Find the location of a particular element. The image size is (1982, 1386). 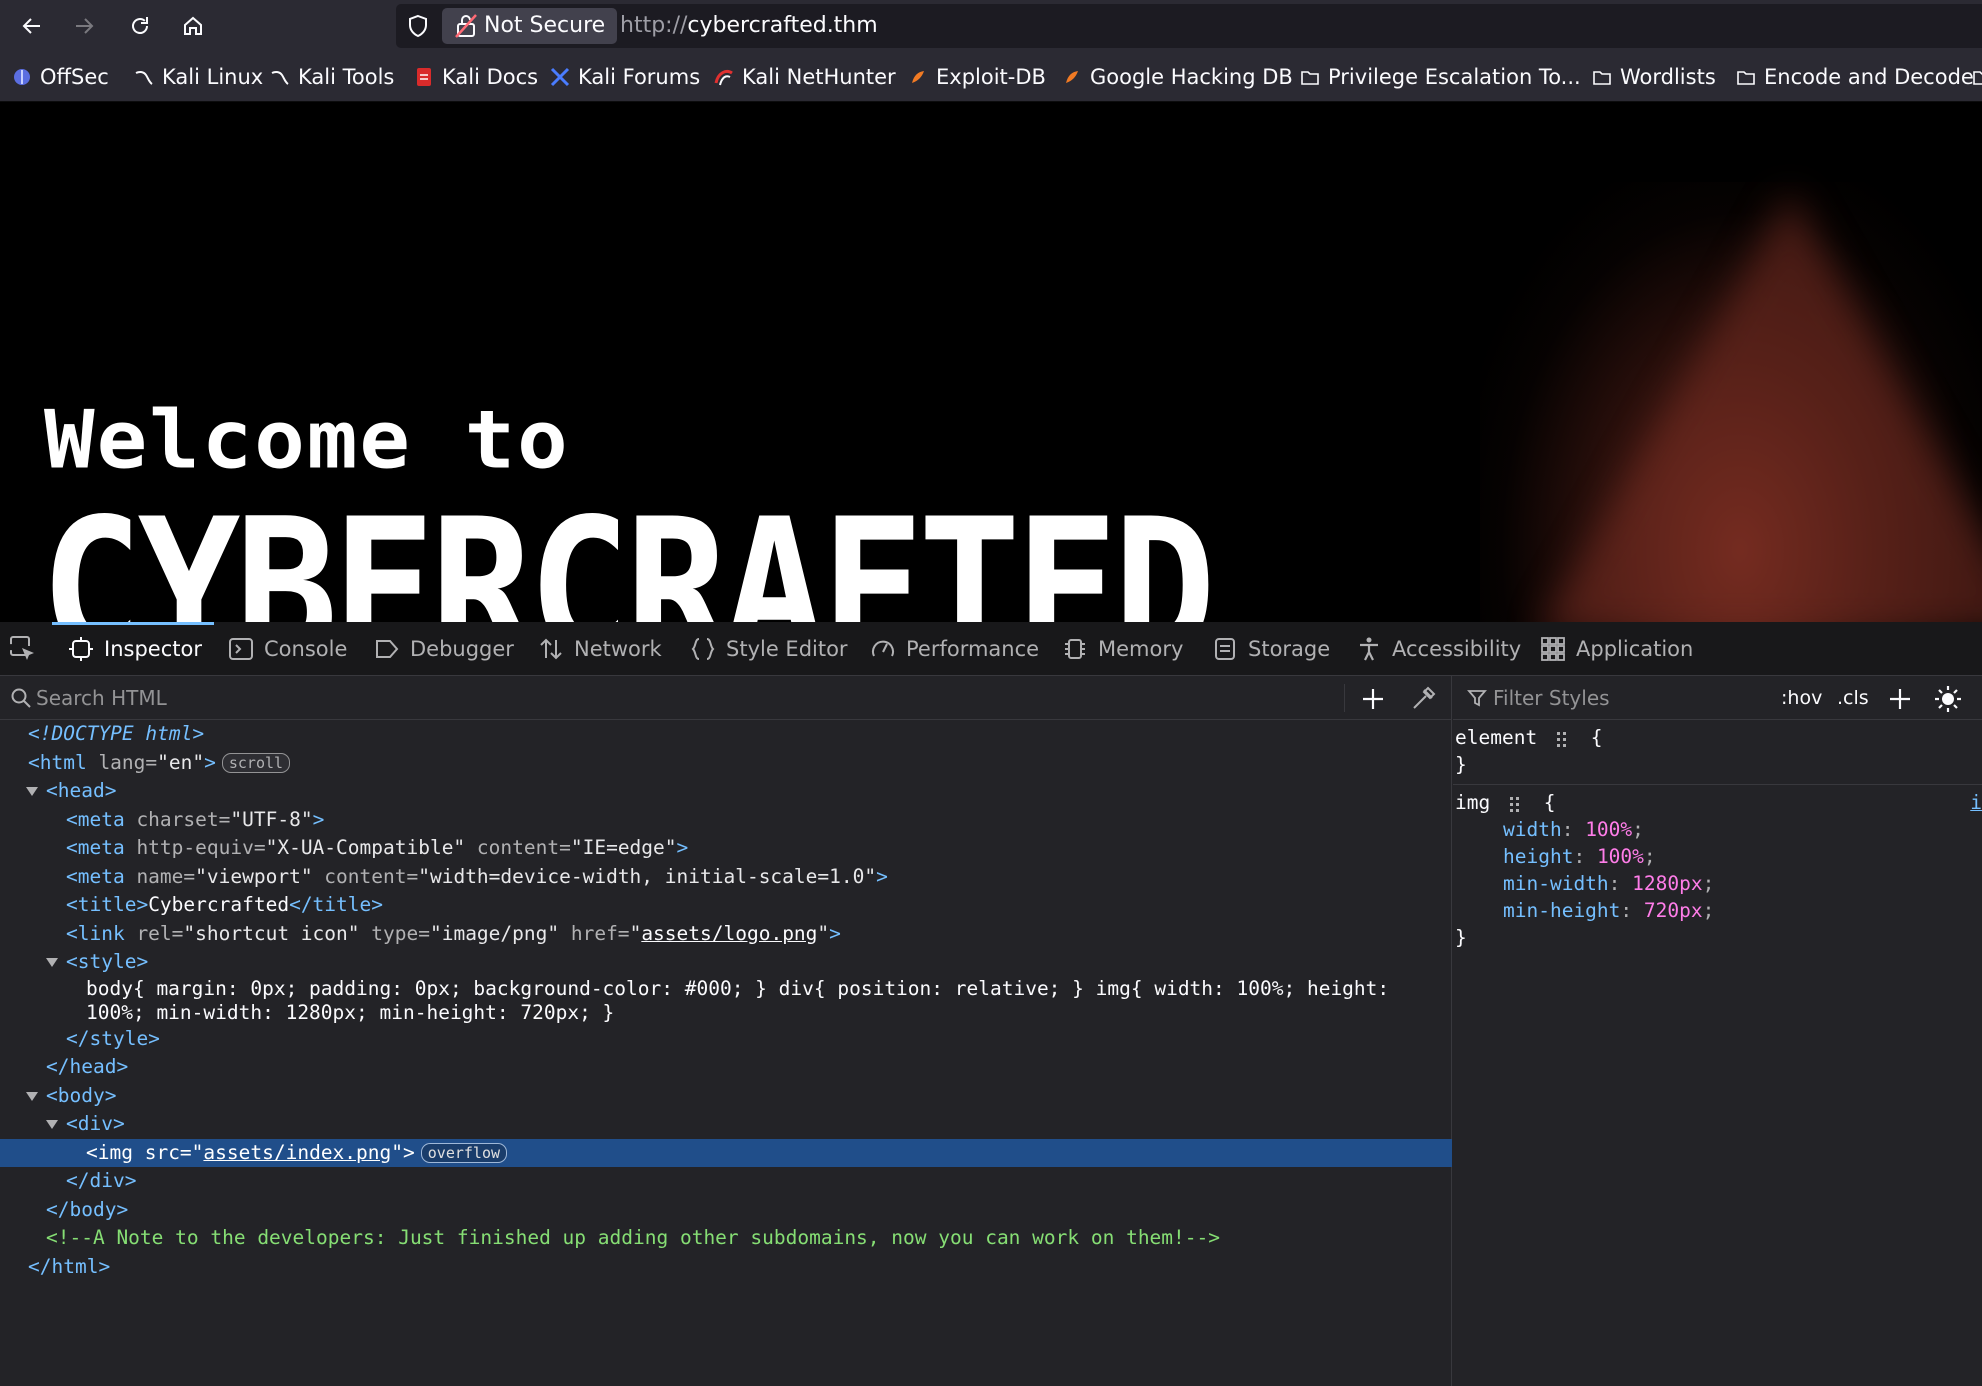

tab-debugger: Debugger is located at coordinates (444, 649).